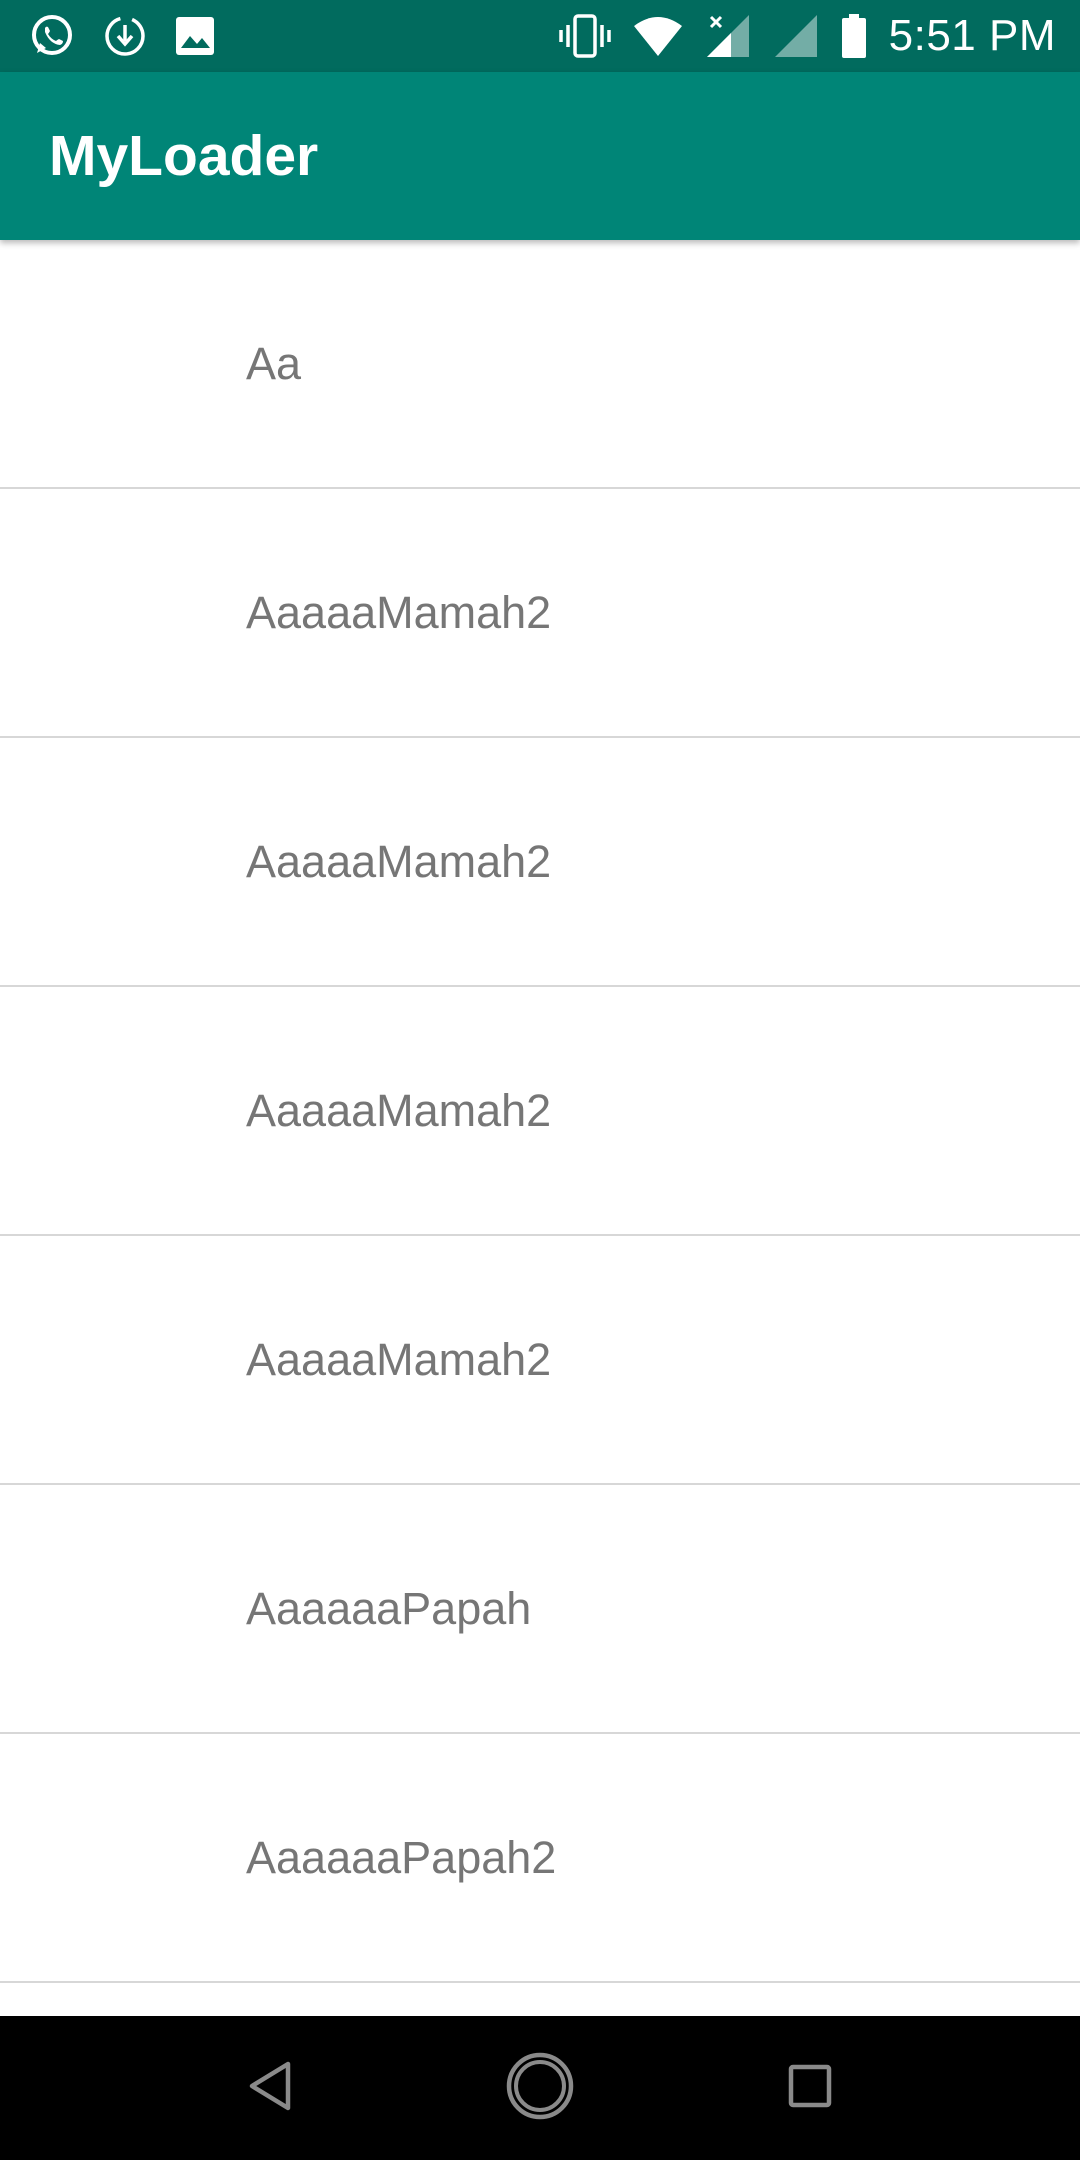 The width and height of the screenshot is (1080, 2160). I want to click on navigation-bar, so click(540, 2088).